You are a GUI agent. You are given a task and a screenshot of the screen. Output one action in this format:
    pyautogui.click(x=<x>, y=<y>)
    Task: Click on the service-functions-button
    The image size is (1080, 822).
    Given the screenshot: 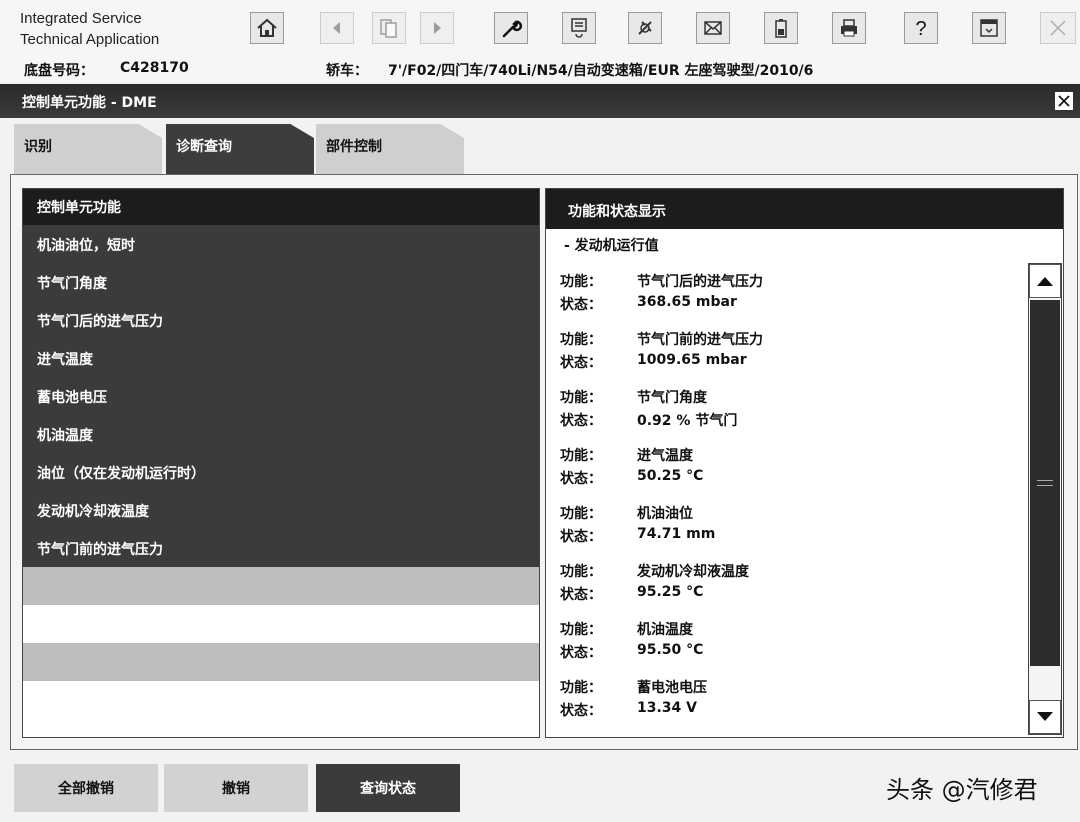 What is the action you would take?
    pyautogui.click(x=511, y=28)
    